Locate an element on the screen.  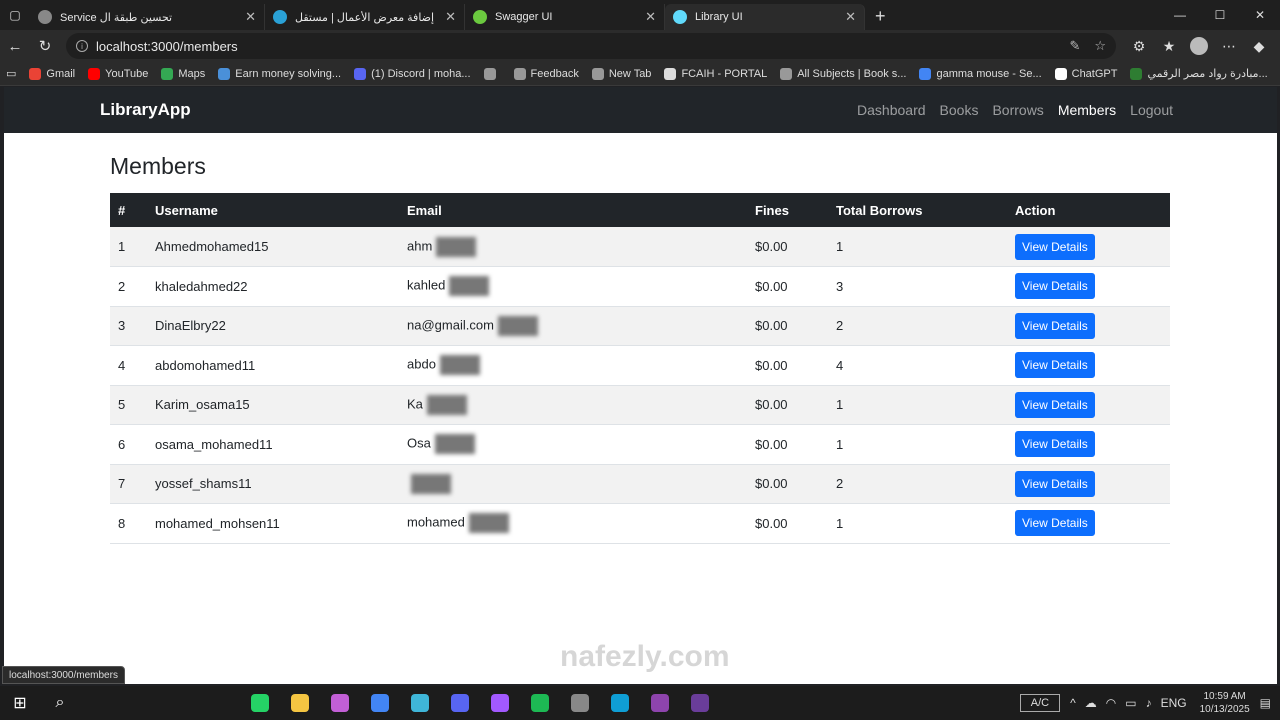
nav-link-logout: Logout is located at coordinates (1151, 110).